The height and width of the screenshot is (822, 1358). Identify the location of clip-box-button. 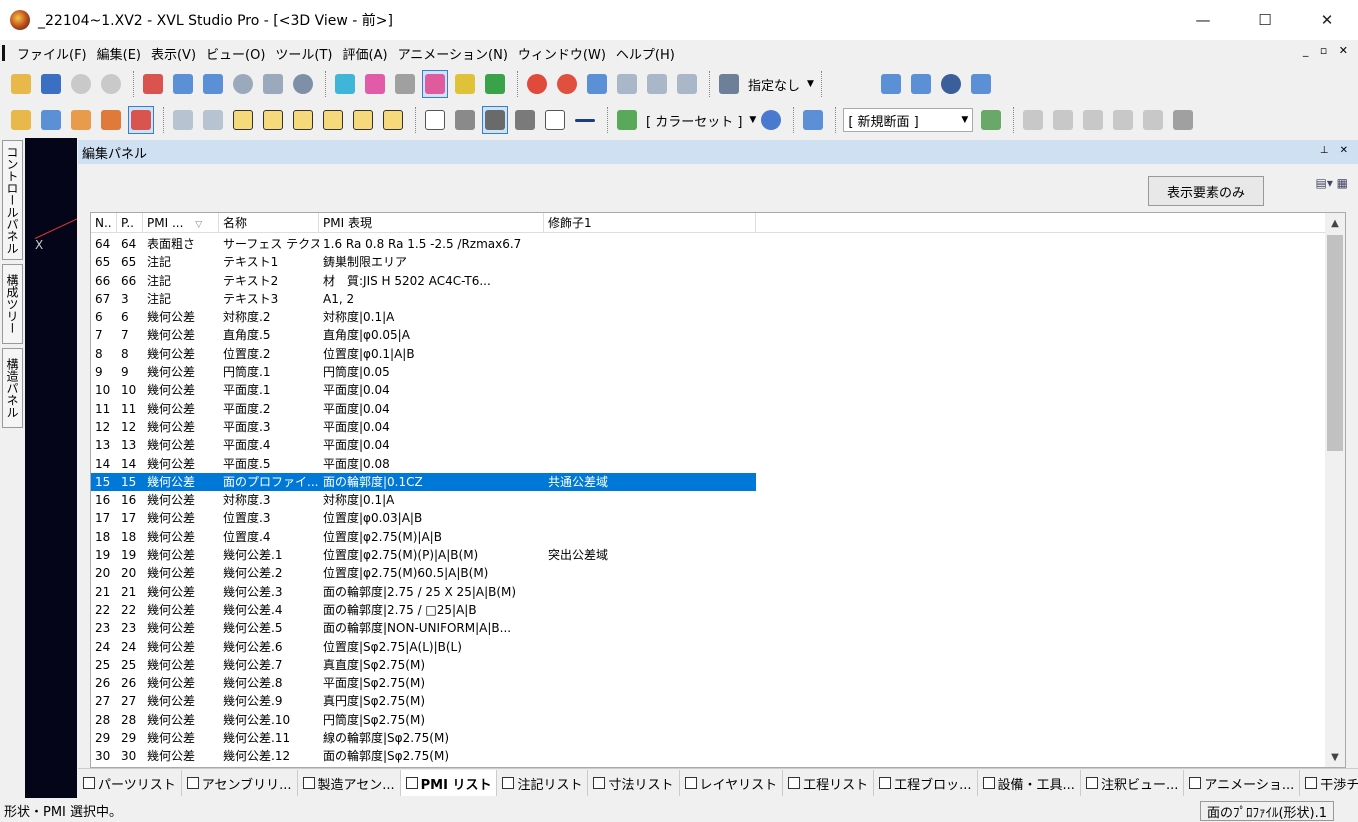
(1093, 120).